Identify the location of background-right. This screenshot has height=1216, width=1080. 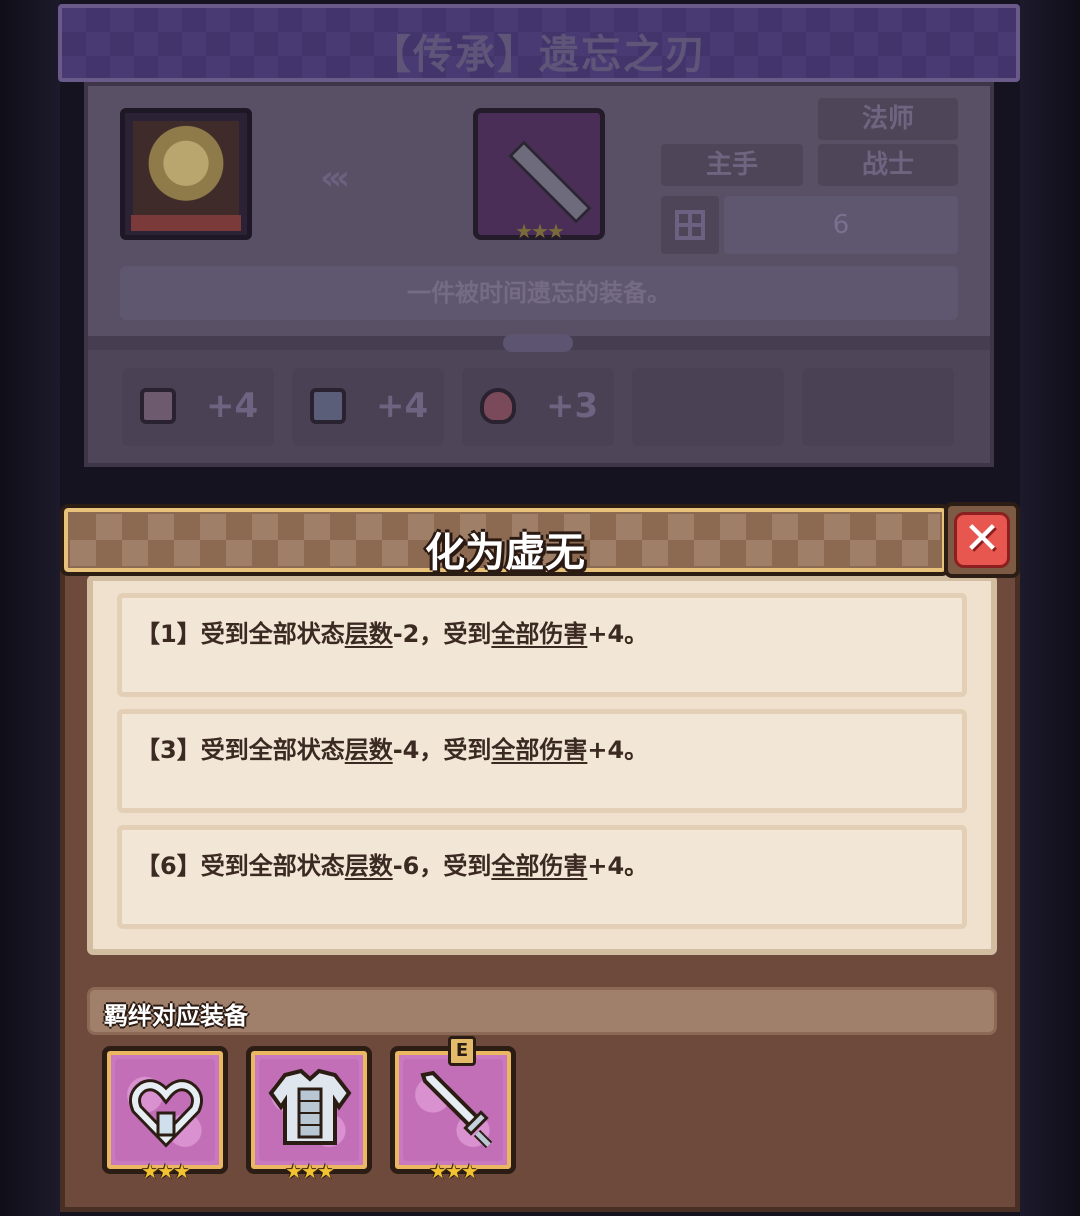
(1050, 608).